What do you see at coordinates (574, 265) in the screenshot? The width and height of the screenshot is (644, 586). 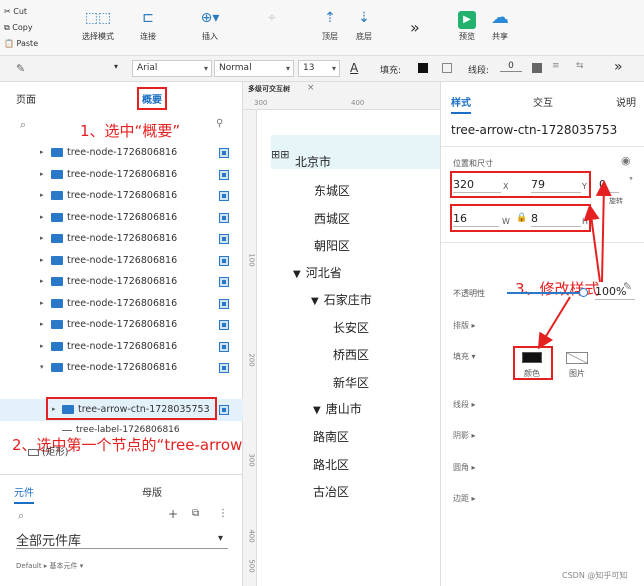 I see `annotation-arrows` at bounding box center [574, 265].